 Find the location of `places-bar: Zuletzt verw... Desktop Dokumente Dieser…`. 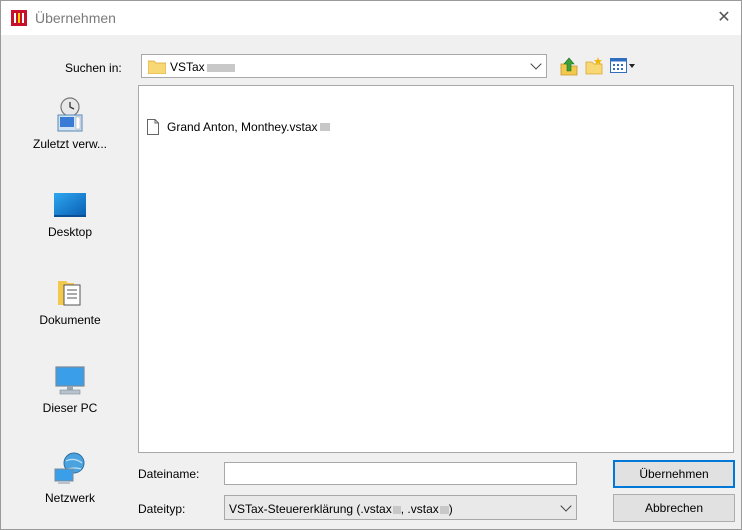

places-bar: Zuletzt verw... Desktop Dokumente Dieser… is located at coordinates (70, 300).